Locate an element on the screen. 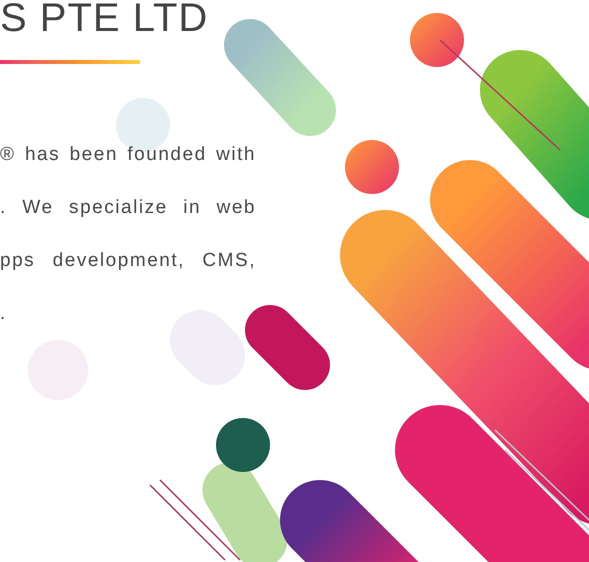 This screenshot has height=562, width=589. company-heading: S PTE LTD is located at coordinates (105, 21).